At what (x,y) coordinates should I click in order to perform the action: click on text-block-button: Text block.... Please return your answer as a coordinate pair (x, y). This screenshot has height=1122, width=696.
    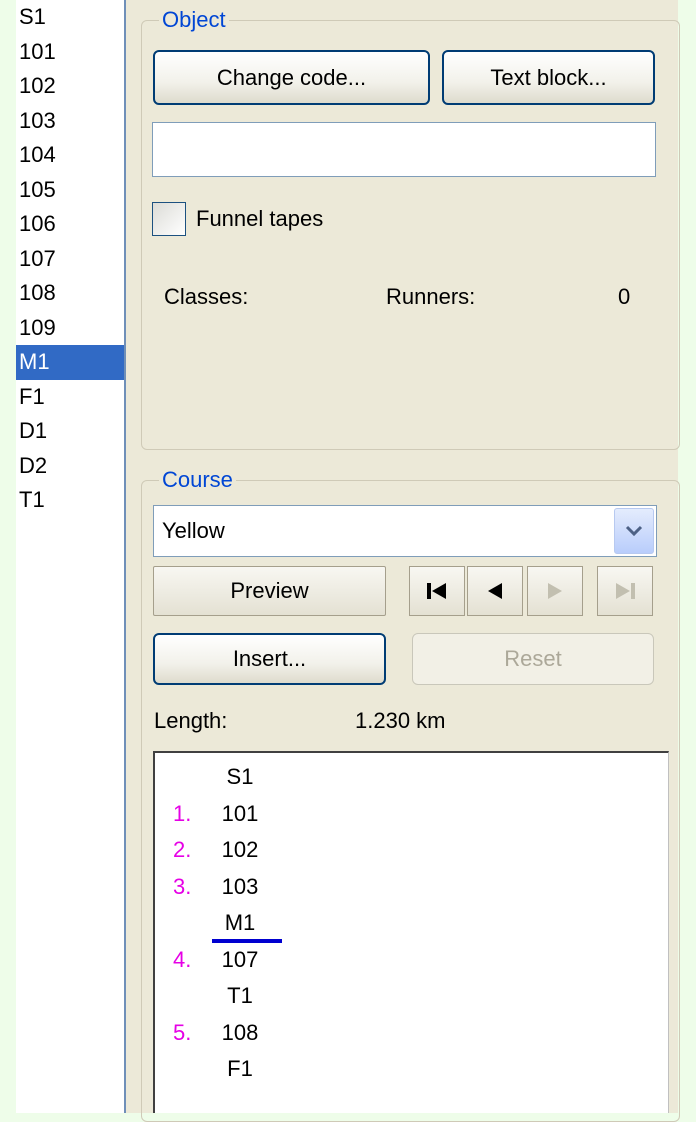
    Looking at the image, I should click on (548, 77).